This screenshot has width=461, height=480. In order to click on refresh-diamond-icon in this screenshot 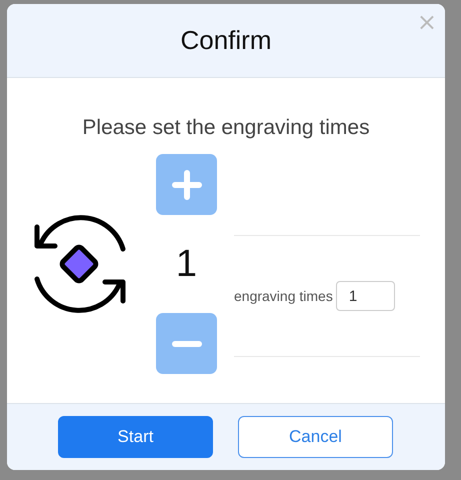, I will do `click(80, 264)`.